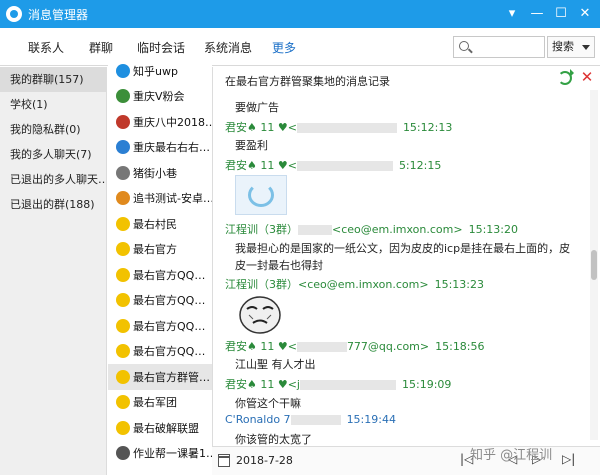 This screenshot has height=475, width=600. What do you see at coordinates (511, 455) in the screenshot?
I see `watermark-text: 知乎 @江程训` at bounding box center [511, 455].